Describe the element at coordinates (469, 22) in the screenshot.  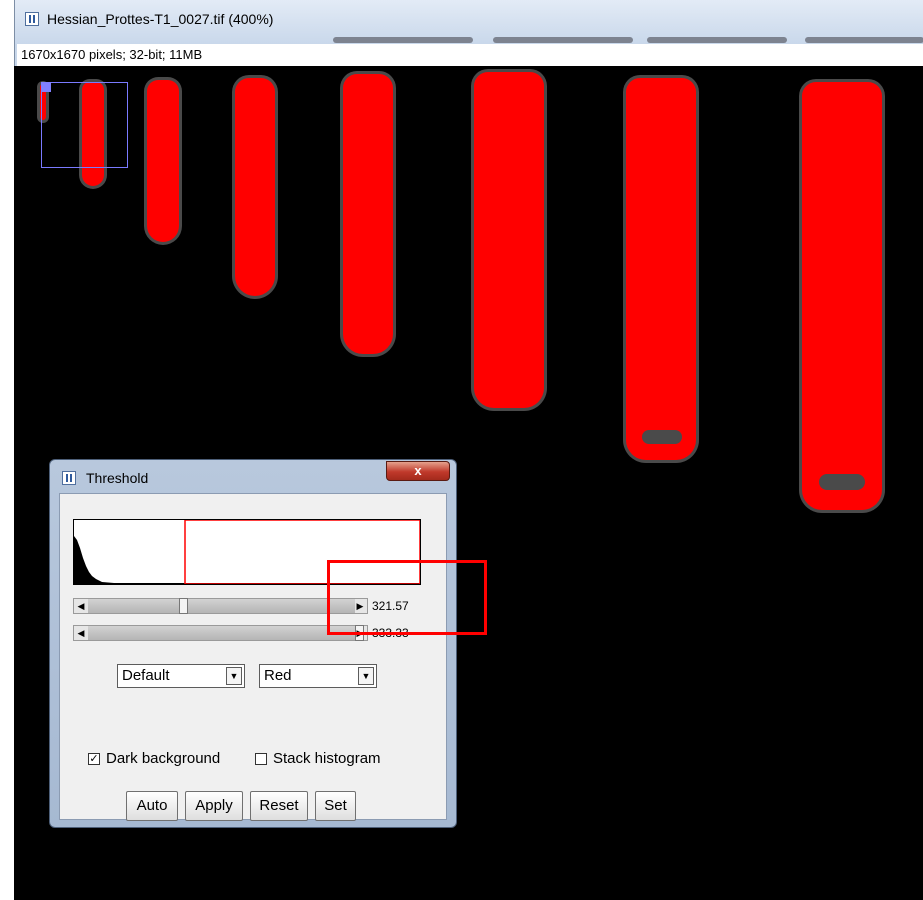
I see `image-window-titlebar: Hessian_Prottes-T1_0027.tif (400%)` at that location.